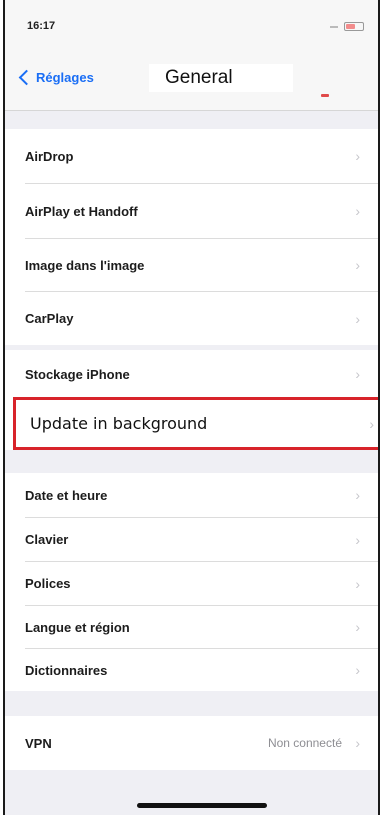 This screenshot has height=815, width=383. I want to click on signal-icon, so click(334, 27).